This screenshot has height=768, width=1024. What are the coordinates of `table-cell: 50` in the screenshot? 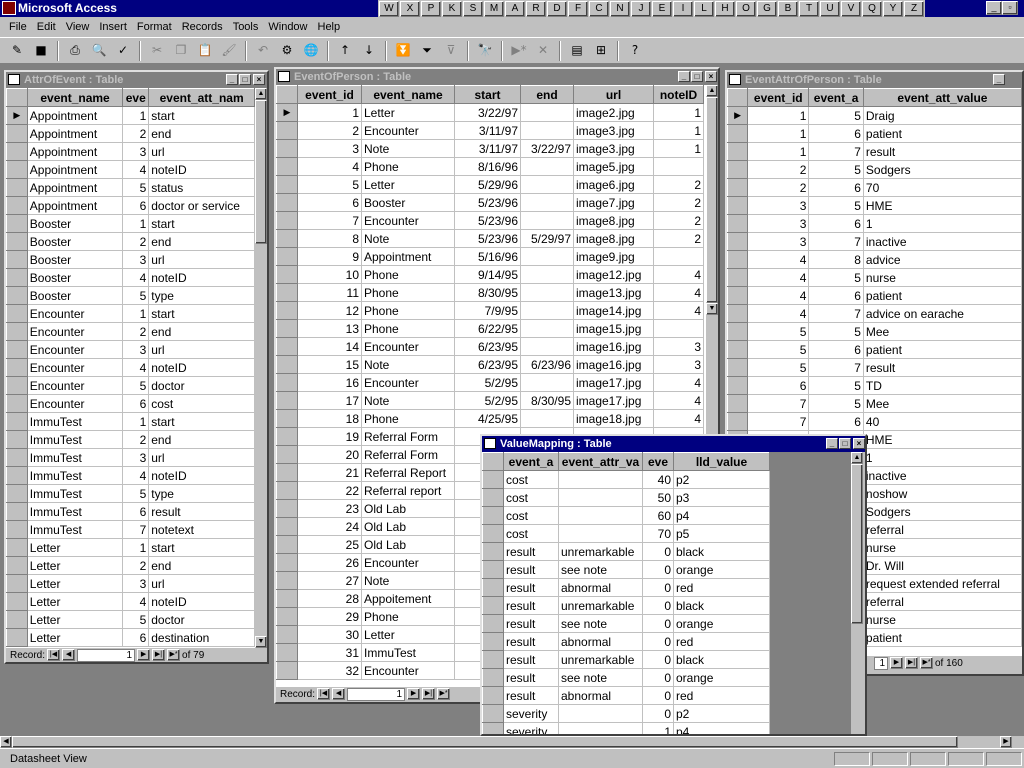 It's located at (658, 497).